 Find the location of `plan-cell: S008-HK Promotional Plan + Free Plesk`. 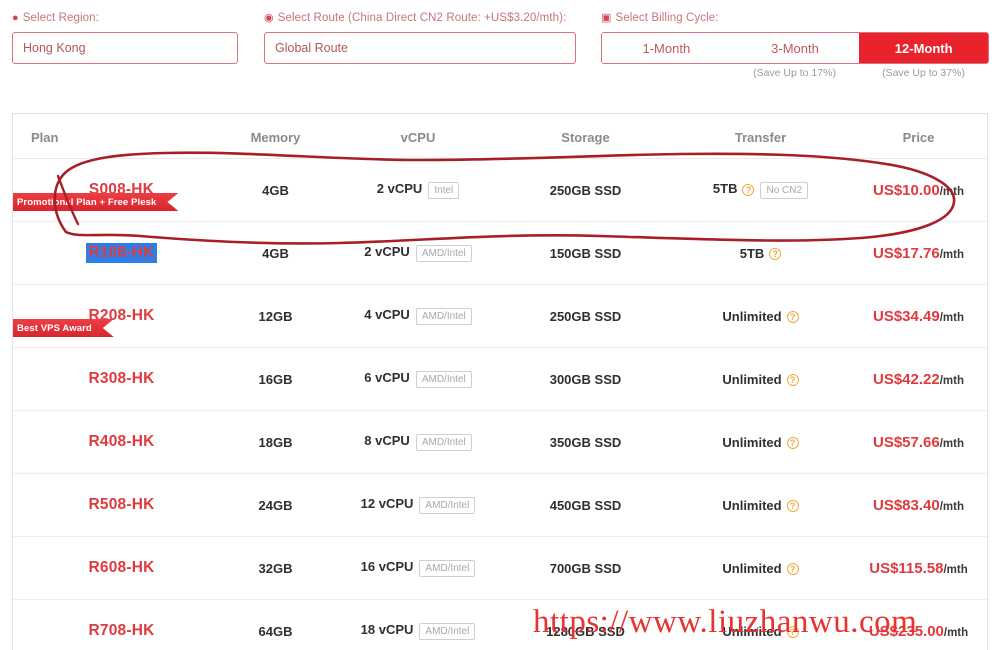

plan-cell: S008-HK Promotional Plan + Free Plesk is located at coordinates (112, 190).